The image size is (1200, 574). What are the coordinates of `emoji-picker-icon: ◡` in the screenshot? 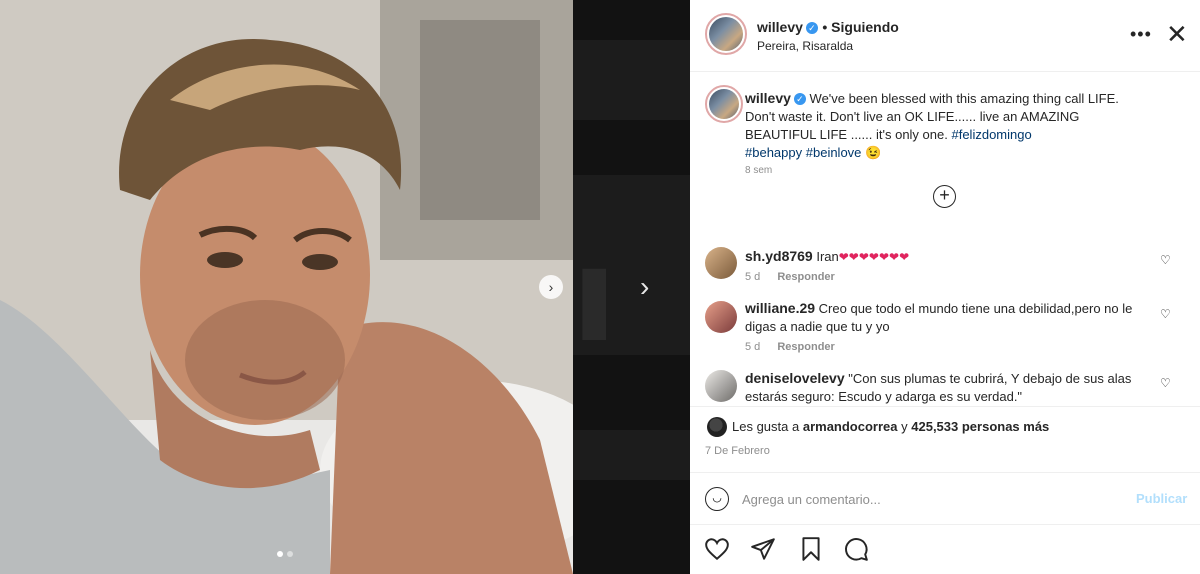 It's located at (717, 499).